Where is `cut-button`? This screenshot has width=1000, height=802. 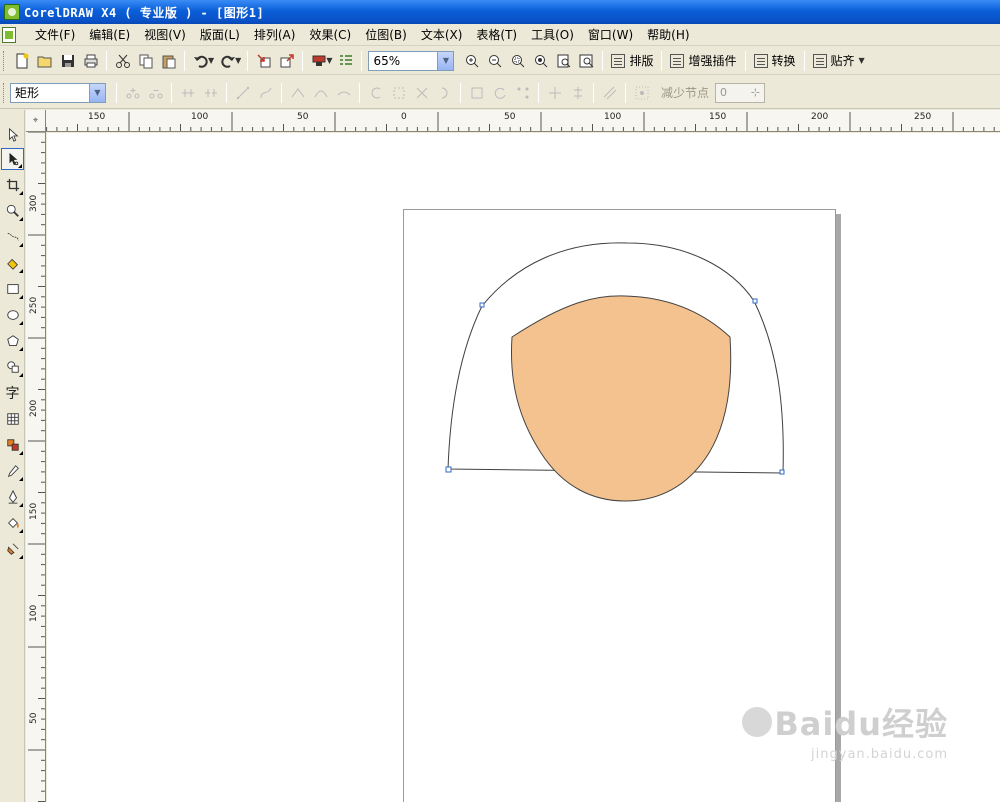
cut-button is located at coordinates (122, 61).